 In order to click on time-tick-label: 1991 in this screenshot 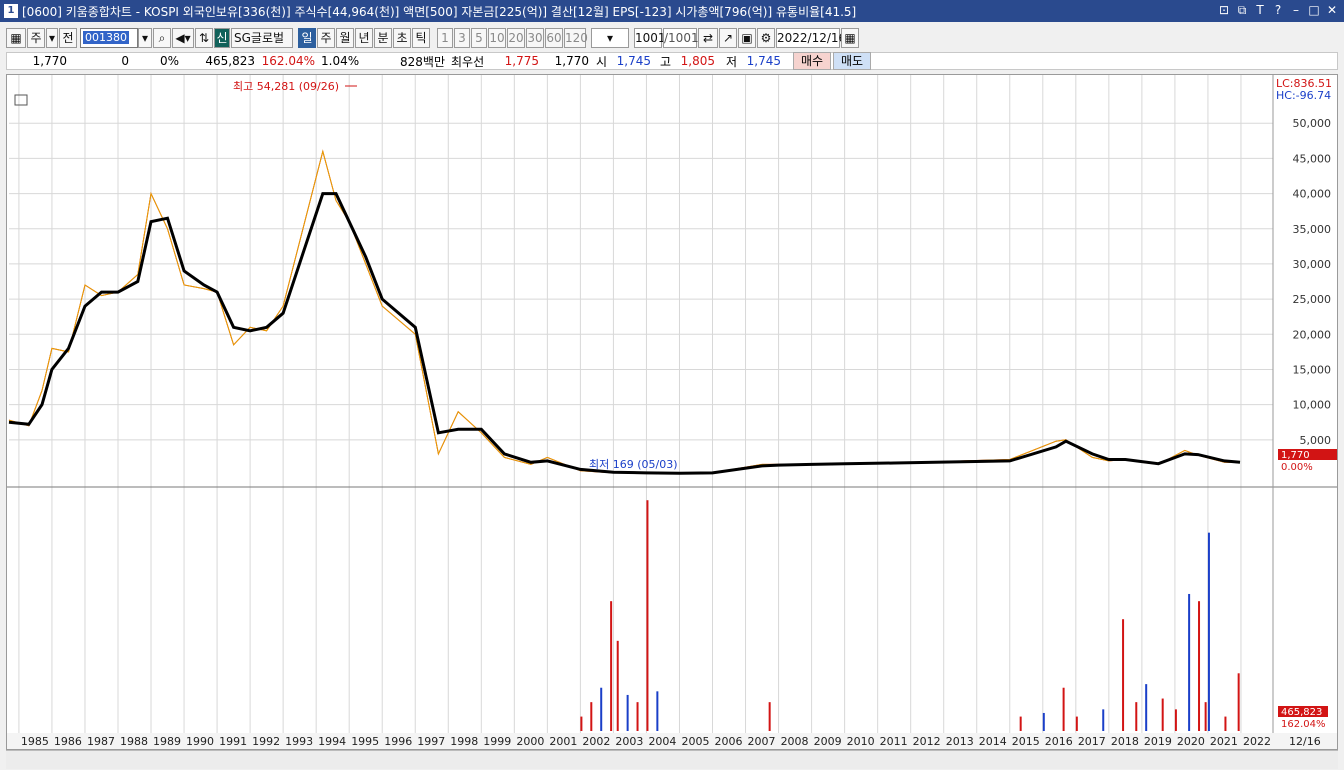, I will do `click(233, 741)`.